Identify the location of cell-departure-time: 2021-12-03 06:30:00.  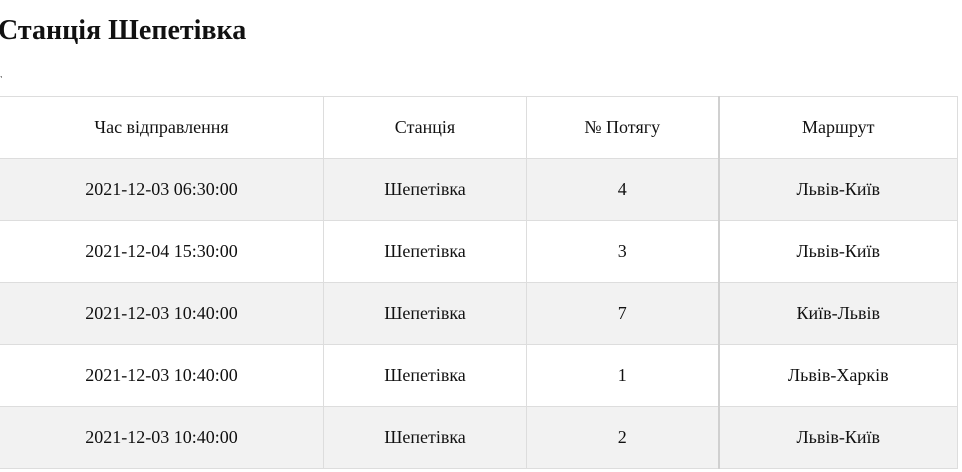
(162, 189).